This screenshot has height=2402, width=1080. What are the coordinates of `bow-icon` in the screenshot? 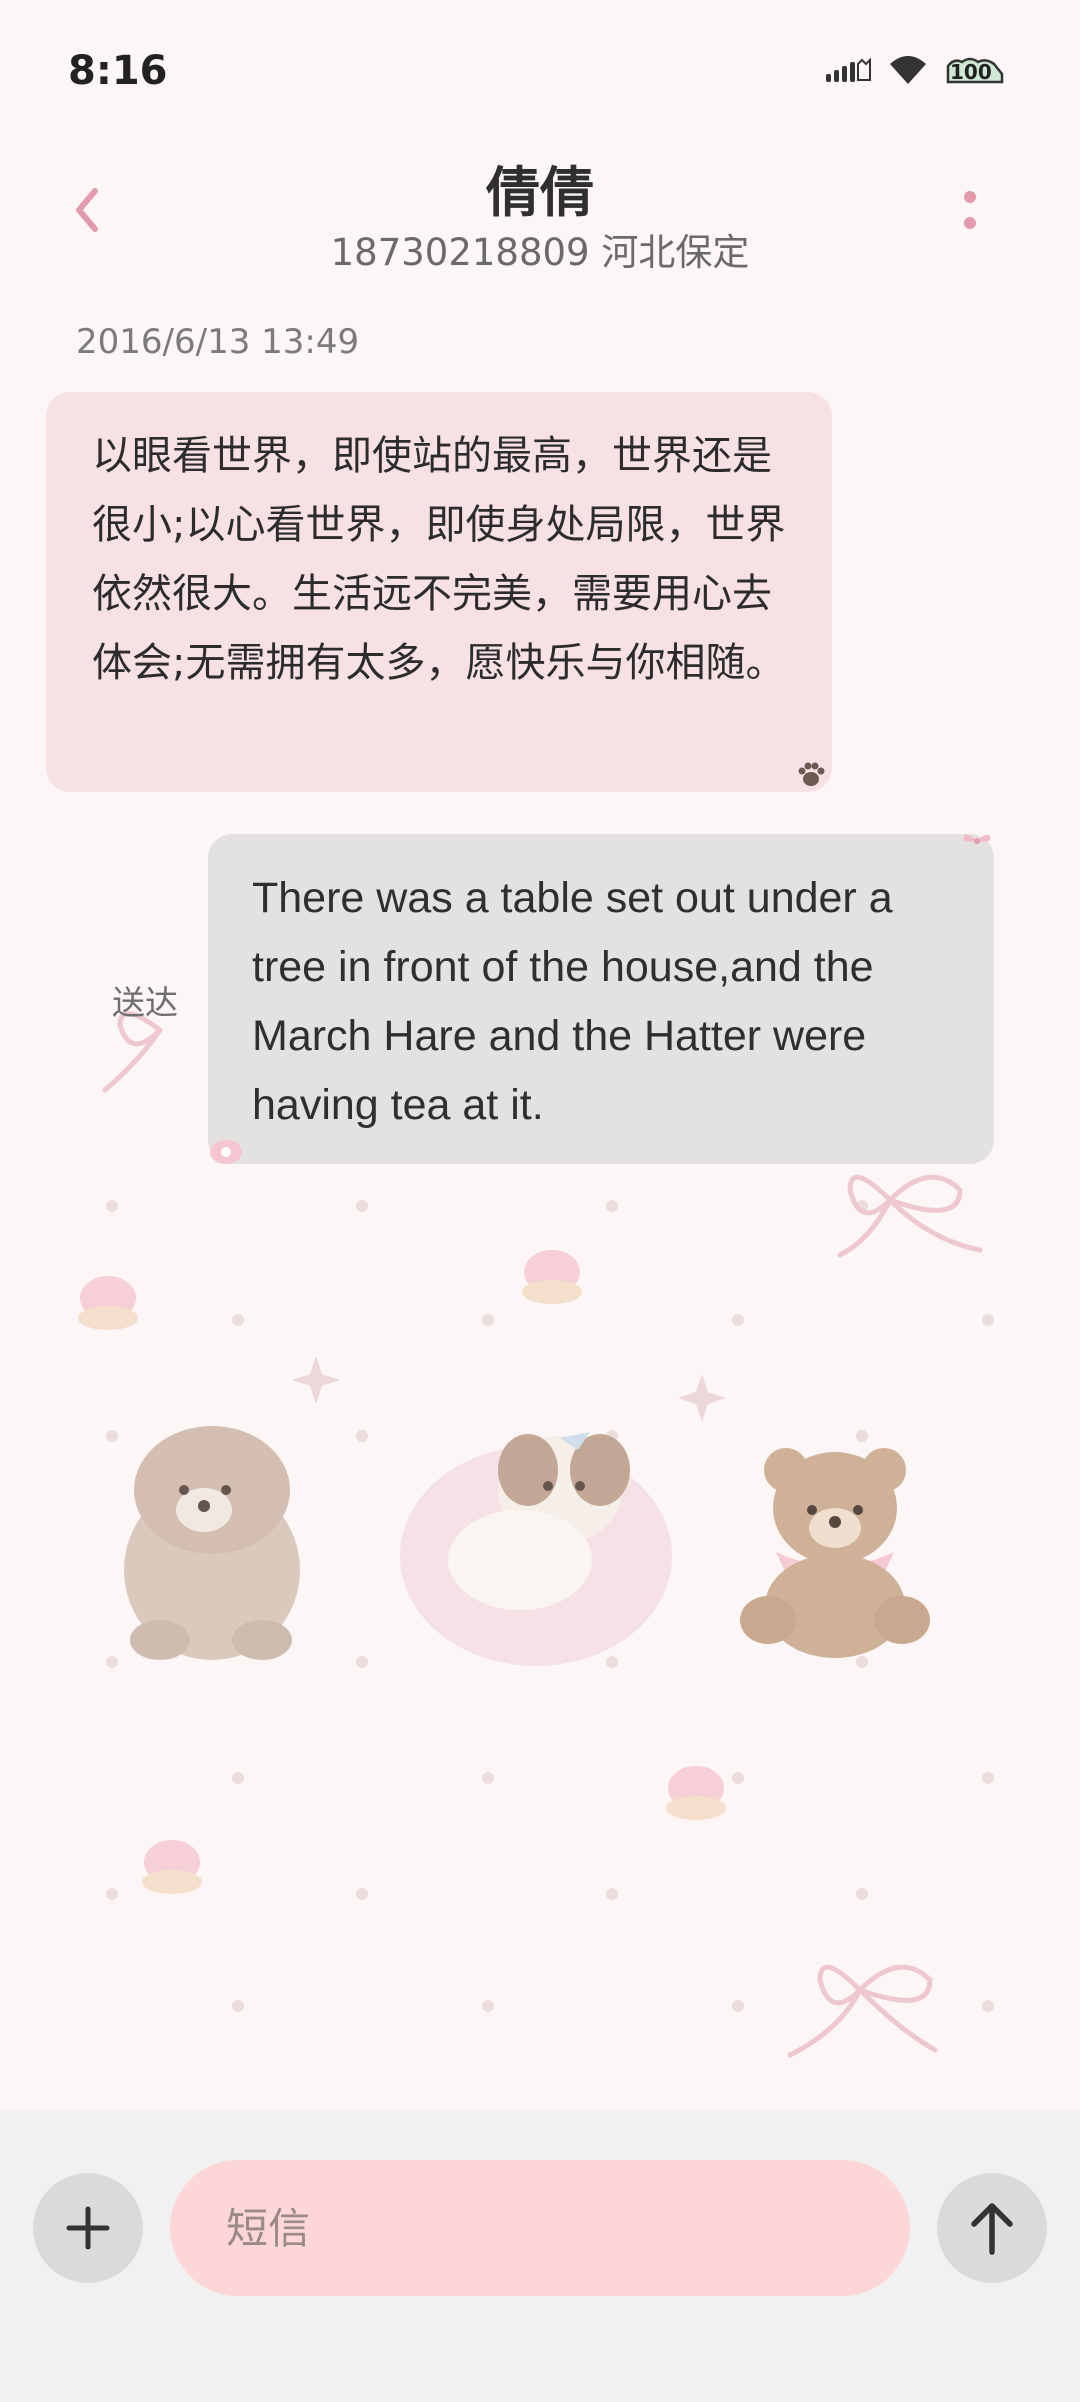 It's located at (977, 841).